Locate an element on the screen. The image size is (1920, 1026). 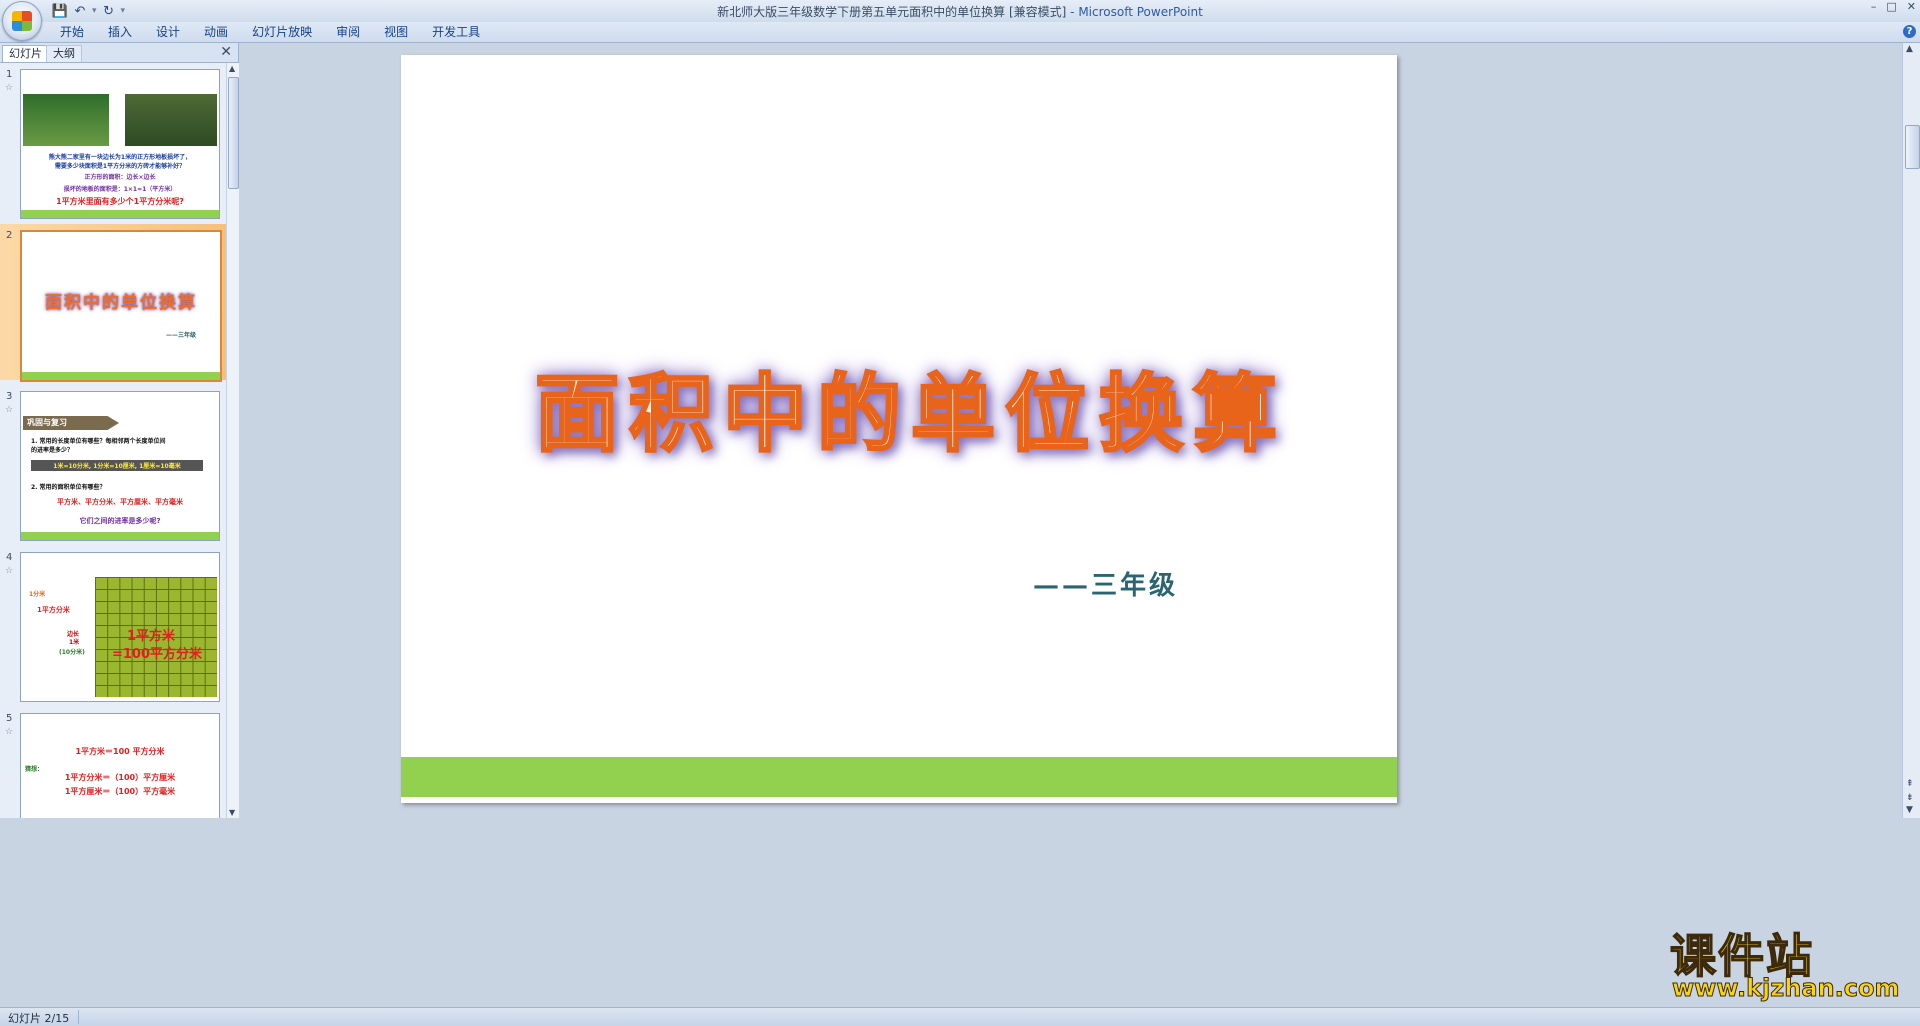
thumbnail-text: 1平方米＝100 平方分米 is located at coordinates (120, 751).